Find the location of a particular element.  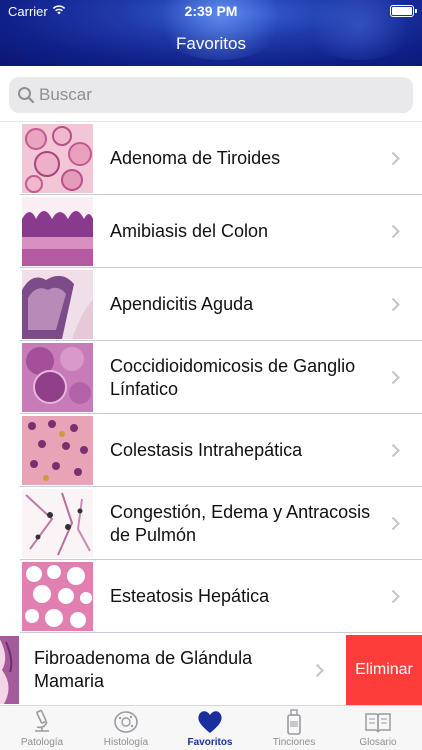

lung-thumbnail is located at coordinates (57, 523).